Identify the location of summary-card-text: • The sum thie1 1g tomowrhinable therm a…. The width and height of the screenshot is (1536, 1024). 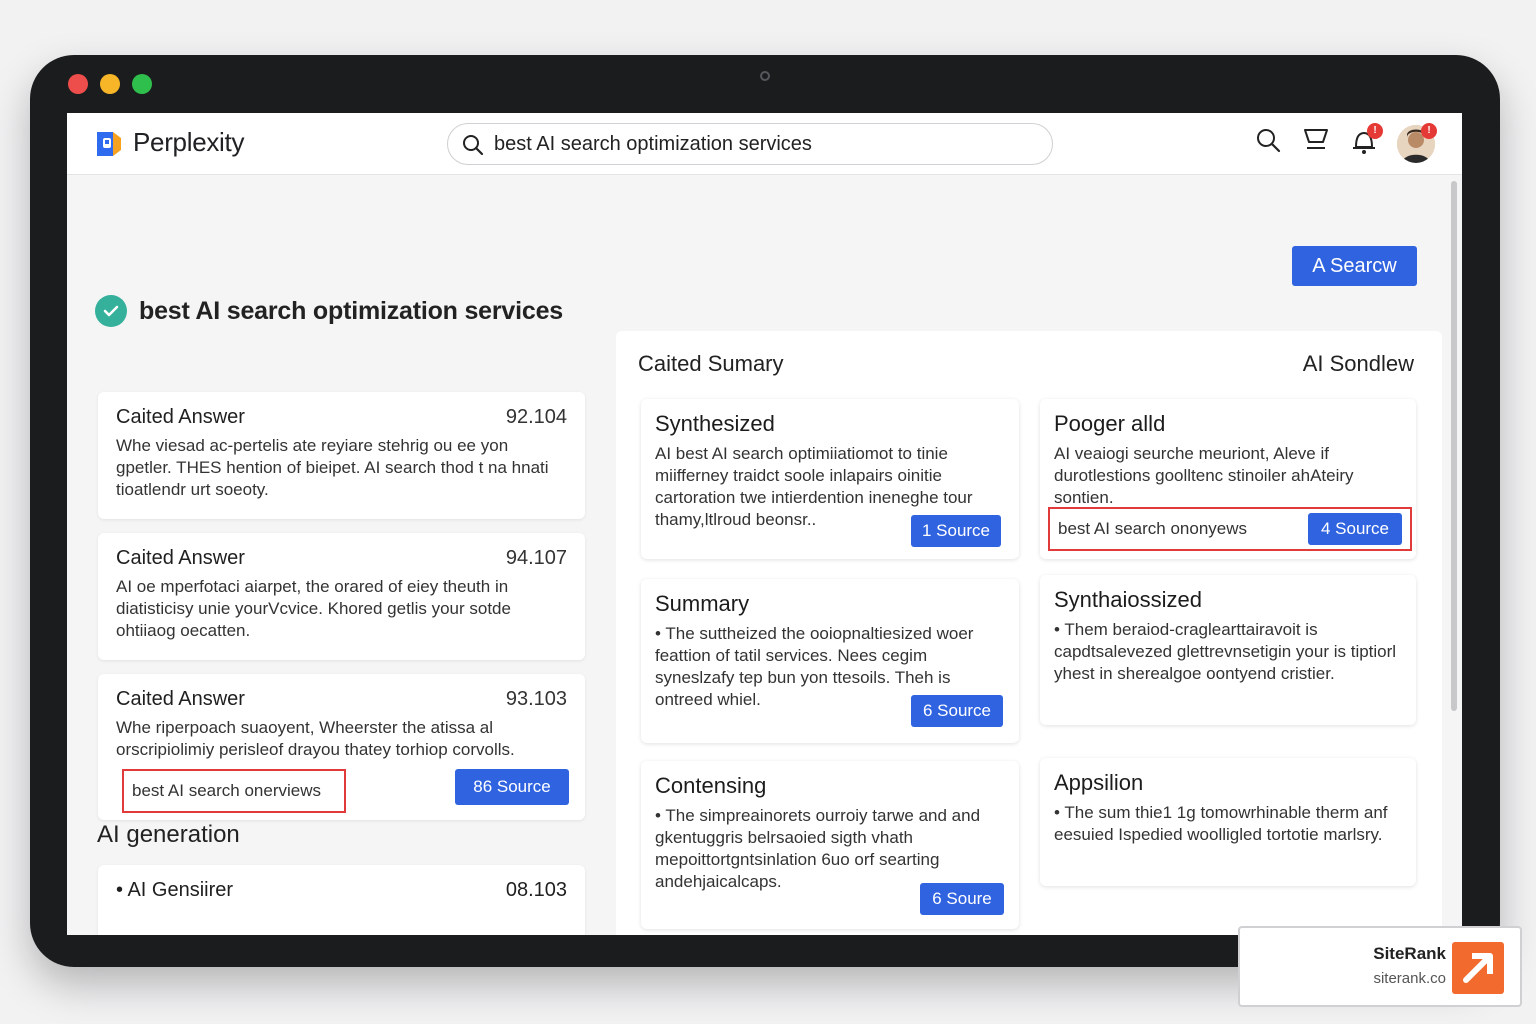
(1221, 823).